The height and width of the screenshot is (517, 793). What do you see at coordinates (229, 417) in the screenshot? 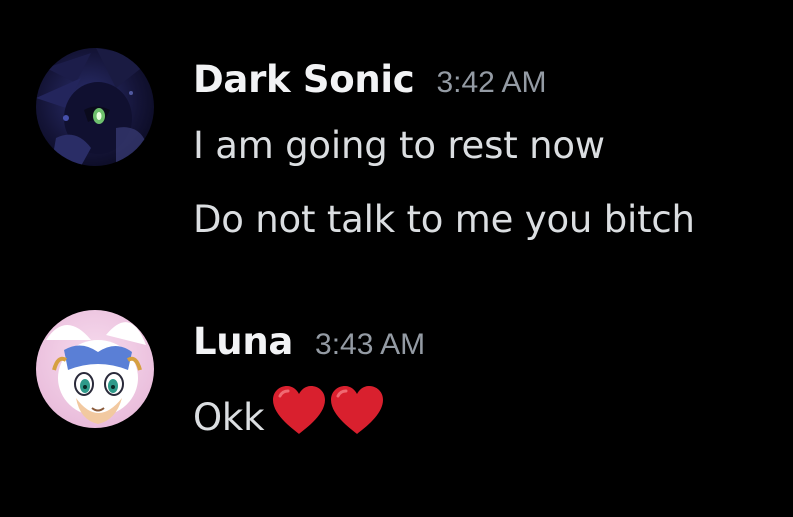
I see `message-text-content: Okk` at bounding box center [229, 417].